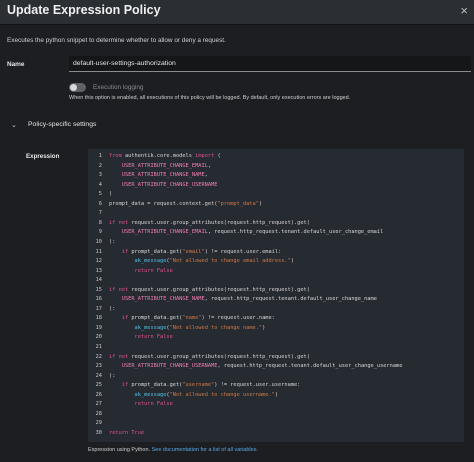 The width and height of the screenshot is (474, 462). What do you see at coordinates (98, 432) in the screenshot?
I see `line-number: 30` at bounding box center [98, 432].